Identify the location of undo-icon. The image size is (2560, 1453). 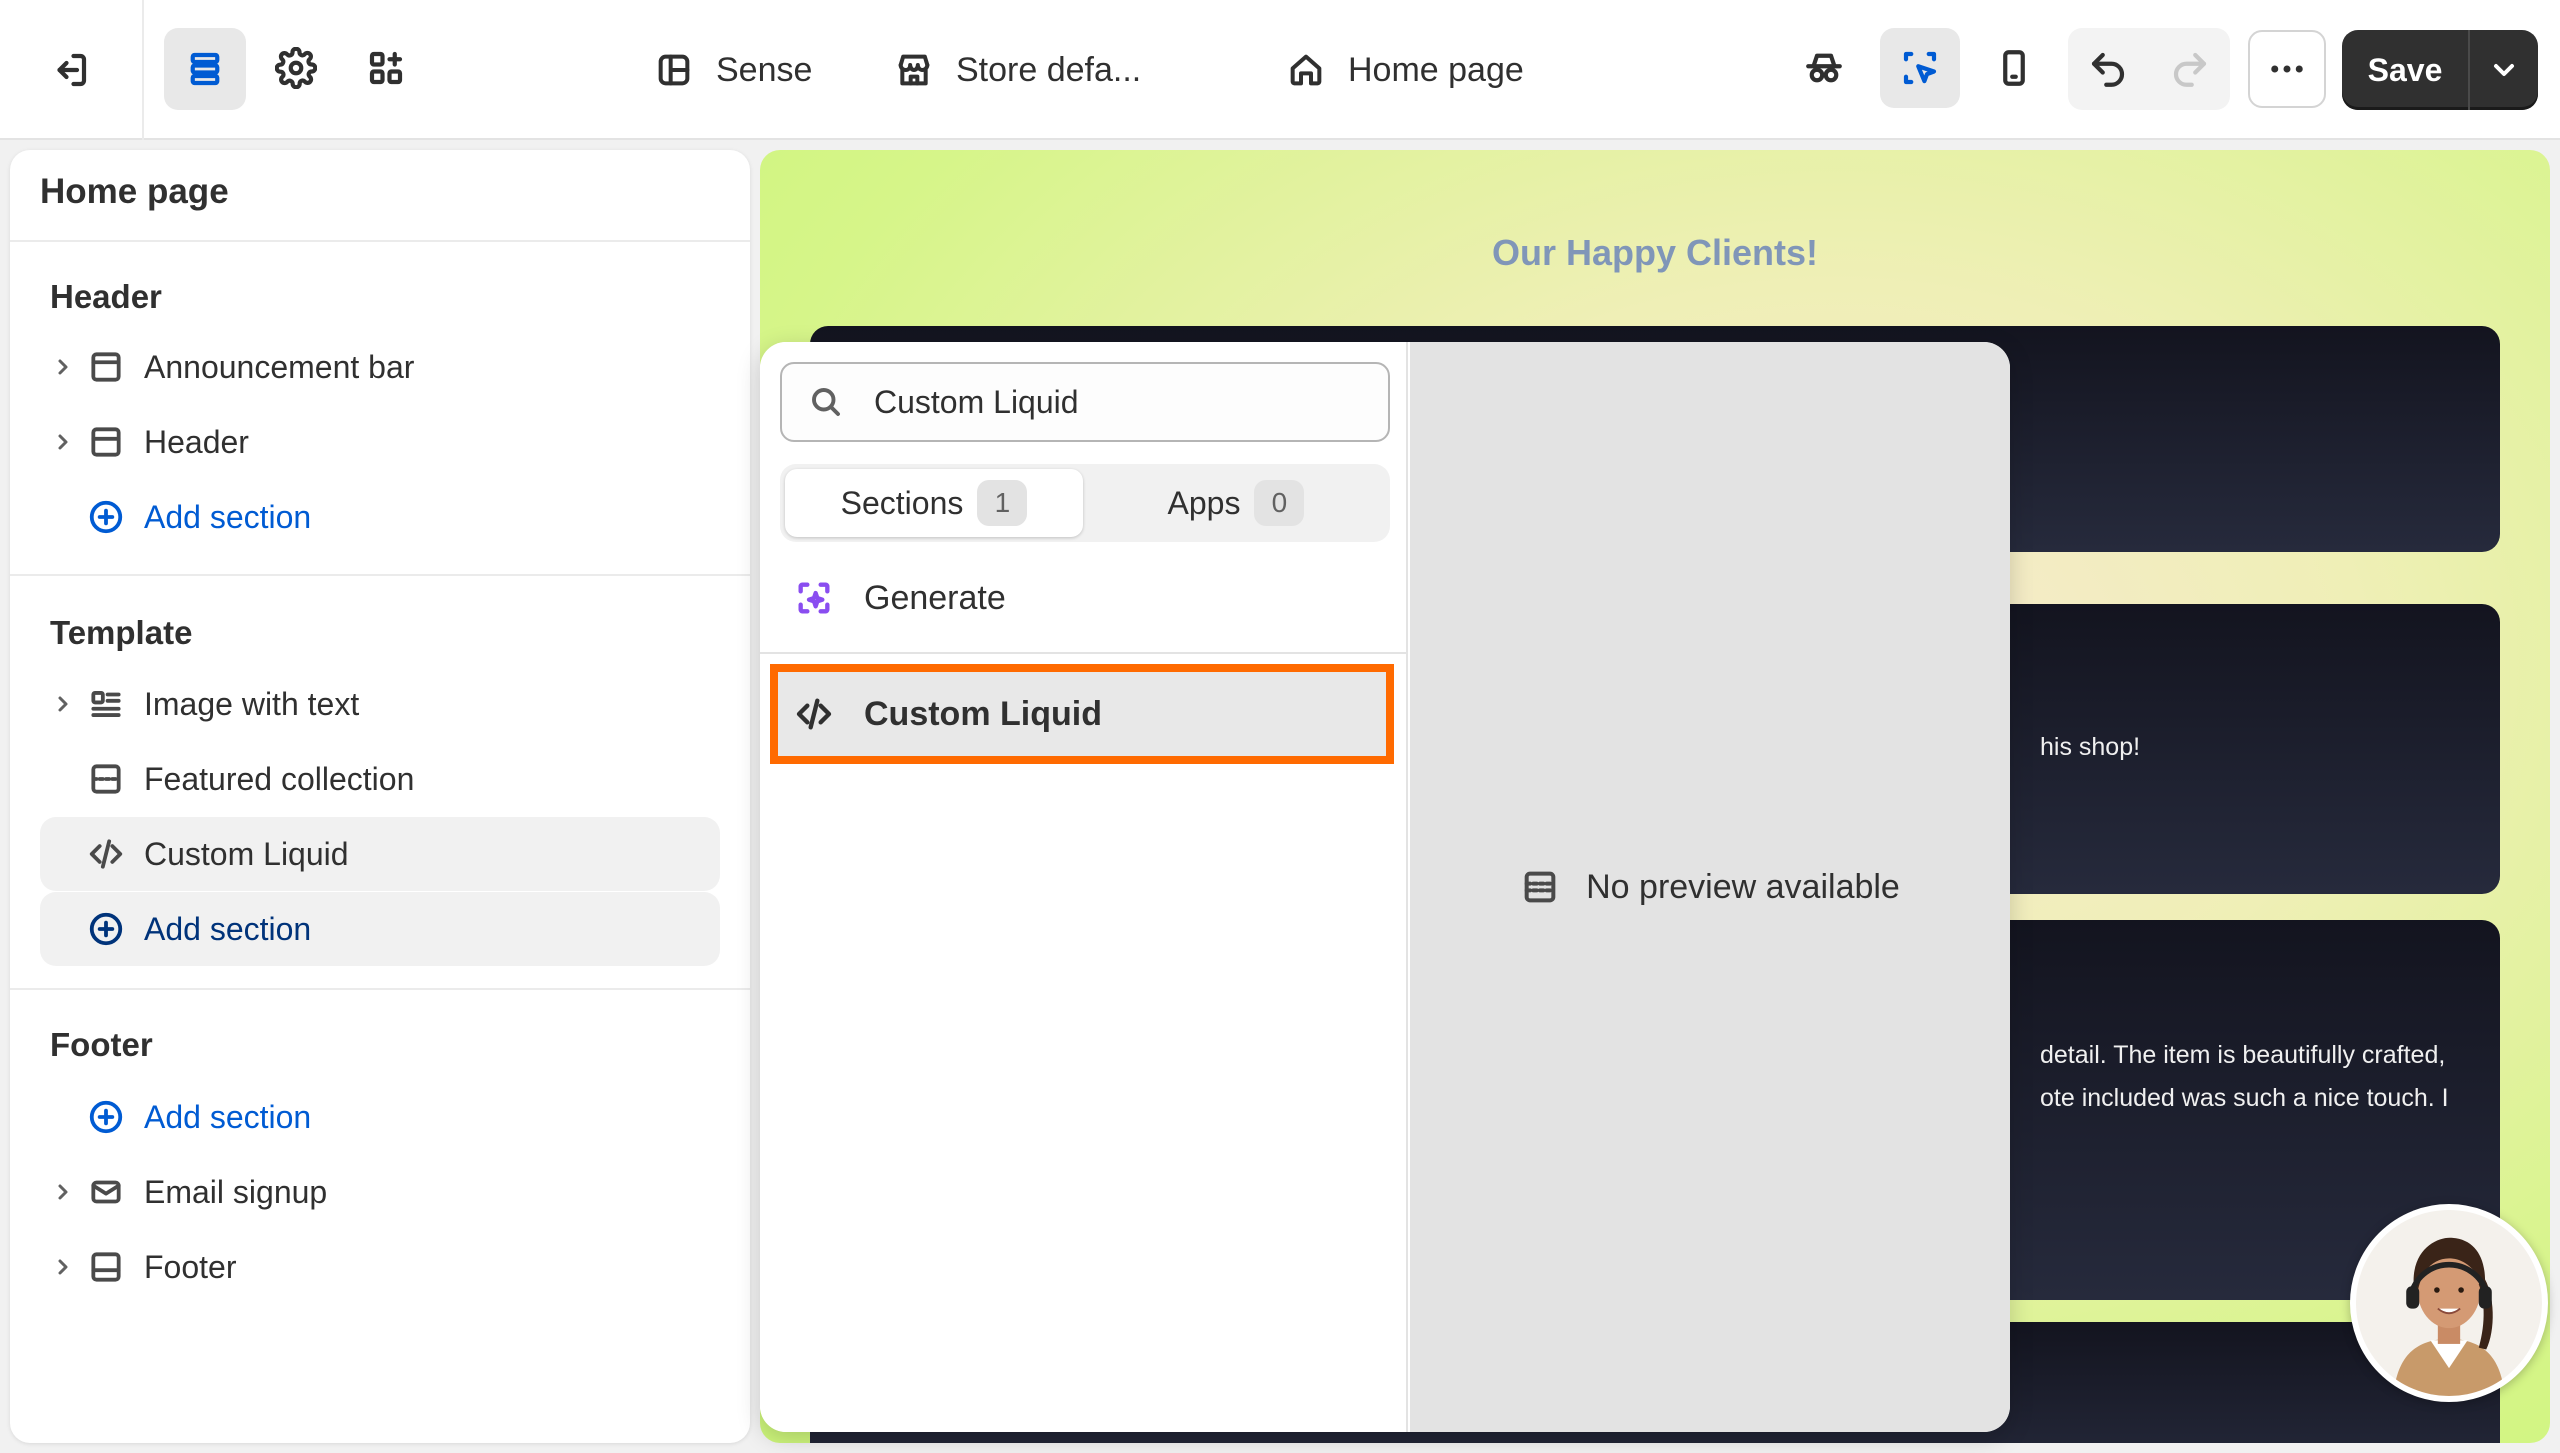
(2108, 69).